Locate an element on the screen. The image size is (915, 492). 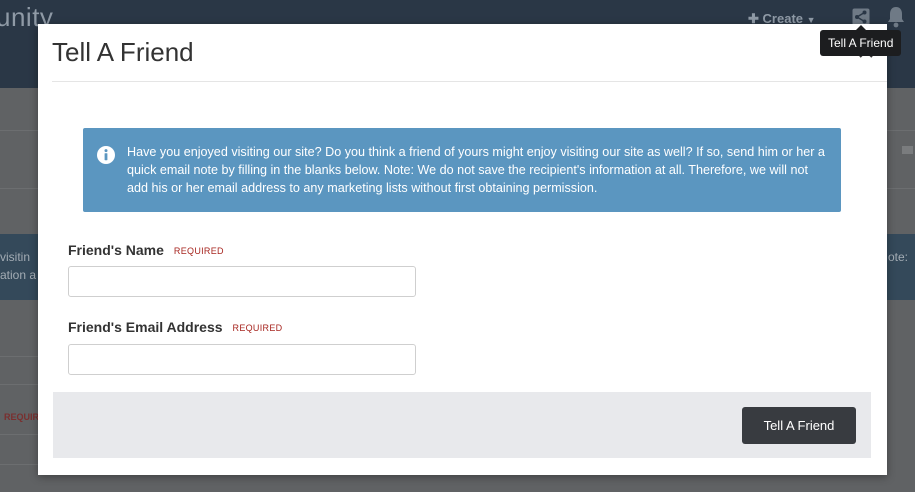
image-icon is located at coordinates (907, 150).